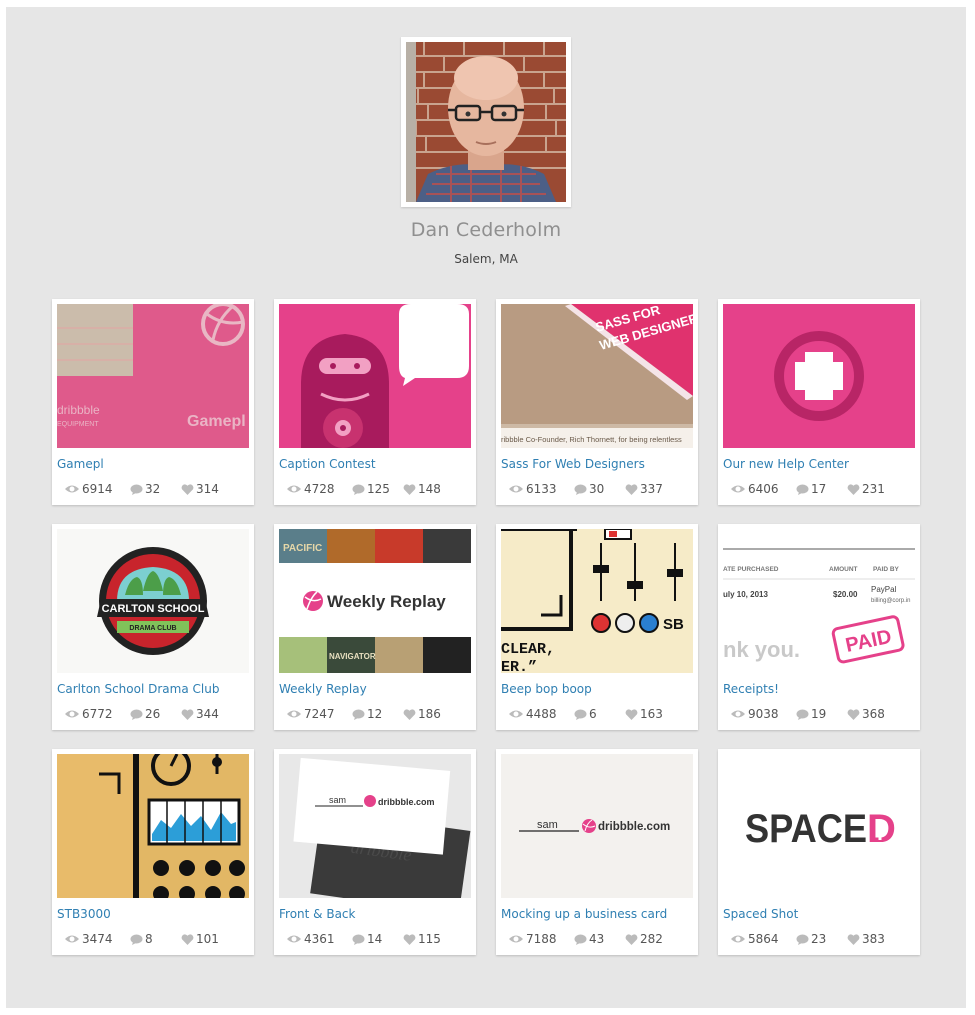 This screenshot has width=975, height=1015. What do you see at coordinates (153, 376) in the screenshot?
I see `shot-thumbnail: dribbble EQUIPMENT Gamepl` at bounding box center [153, 376].